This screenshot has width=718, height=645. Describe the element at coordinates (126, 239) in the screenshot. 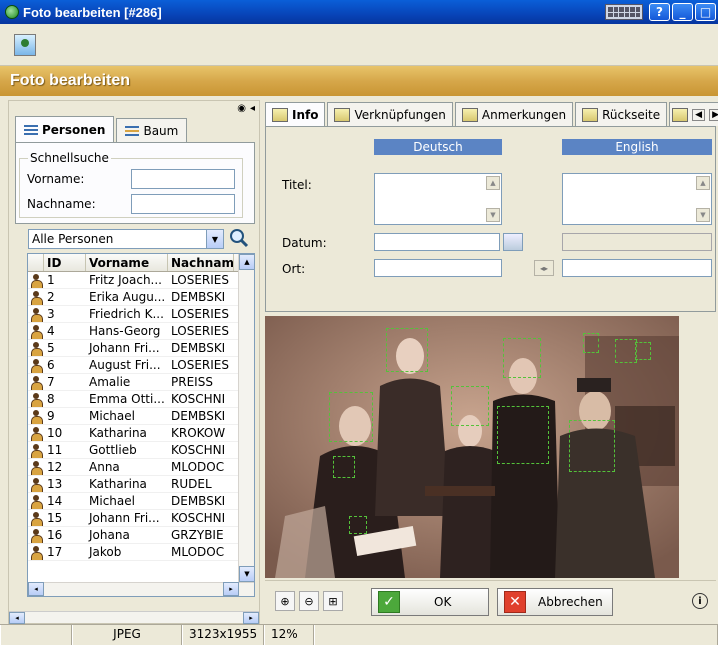

I see `person-filter-select: Alle Personen ▼` at that location.